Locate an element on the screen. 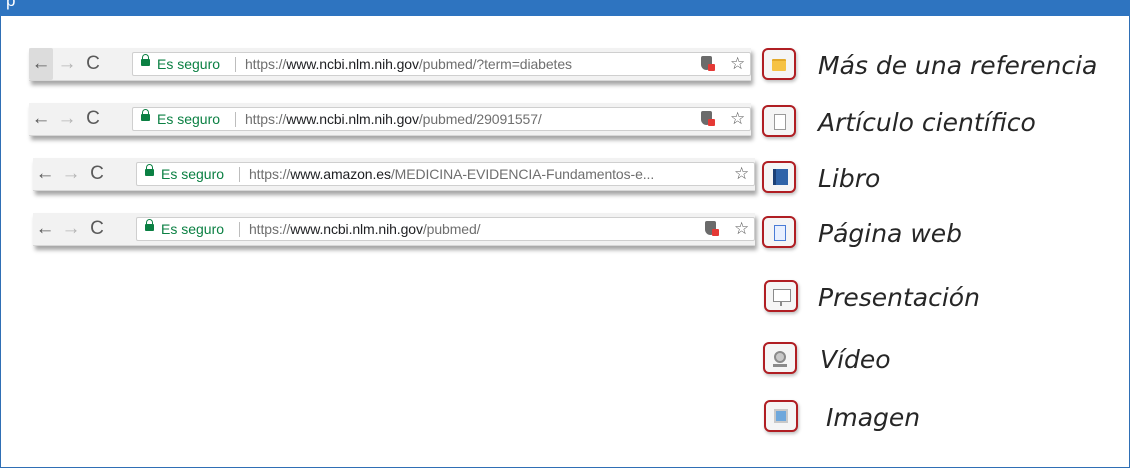 Image resolution: width=1130 pixels, height=468 pixels. presentation-icon is located at coordinates (782, 297).